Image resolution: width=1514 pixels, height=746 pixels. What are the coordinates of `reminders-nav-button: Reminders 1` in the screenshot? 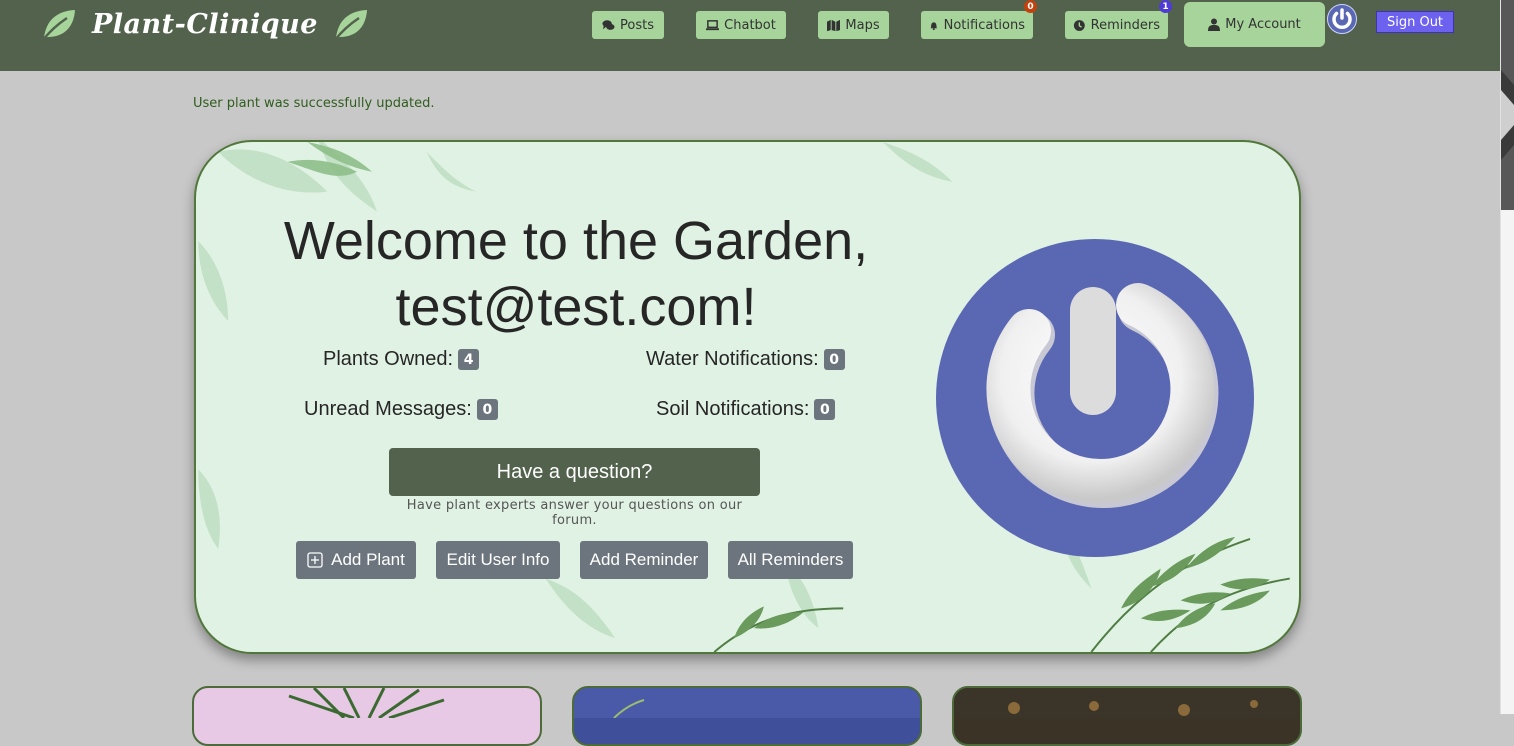 It's located at (1118, 19).